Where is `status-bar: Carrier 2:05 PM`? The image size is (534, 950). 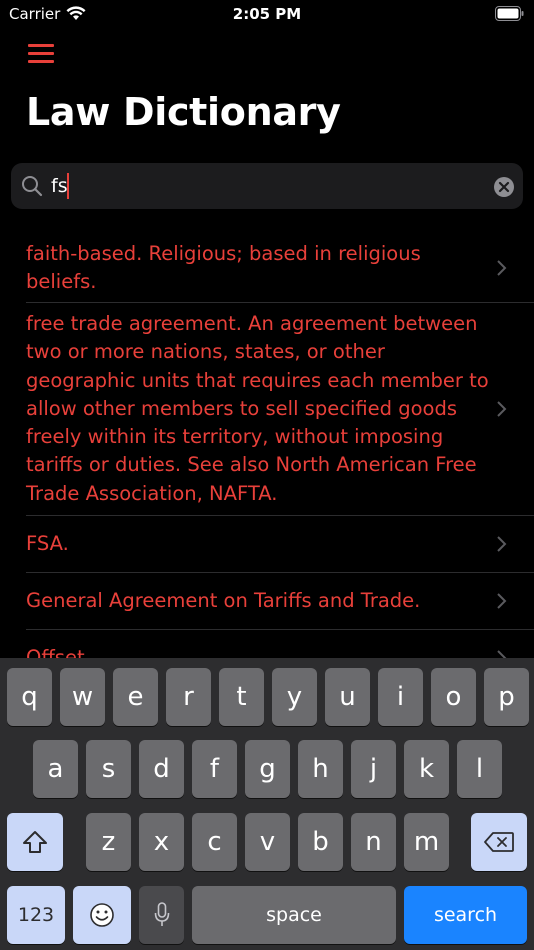 status-bar: Carrier 2:05 PM is located at coordinates (267, 15).